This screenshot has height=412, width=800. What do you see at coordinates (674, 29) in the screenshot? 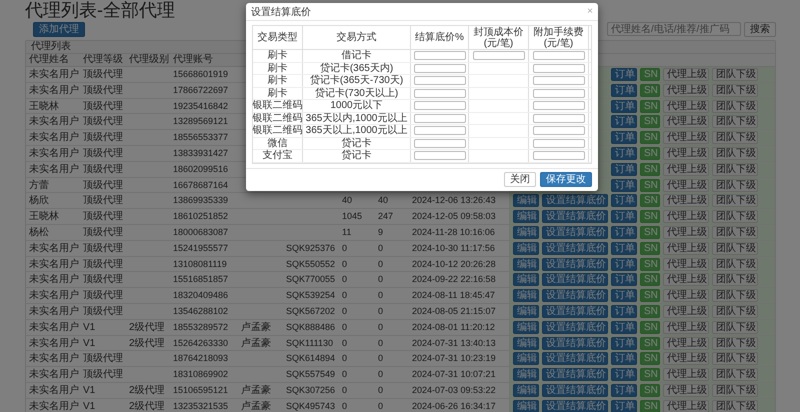
I see `search-field: 代理姓名/电话/推荐/推广码` at bounding box center [674, 29].